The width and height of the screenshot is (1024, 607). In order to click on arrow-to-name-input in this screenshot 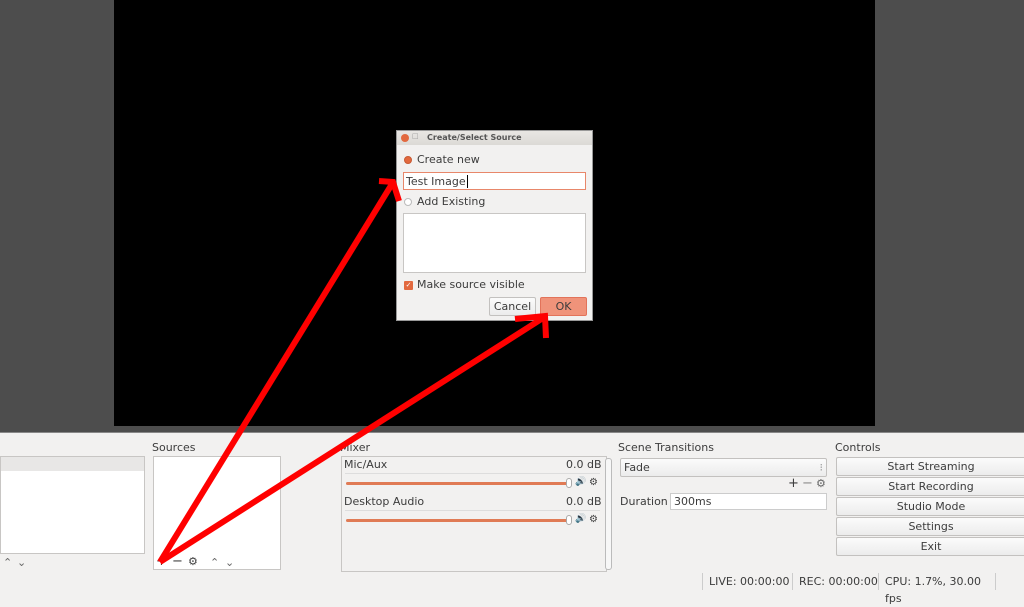, I will do `click(276, 373)`.